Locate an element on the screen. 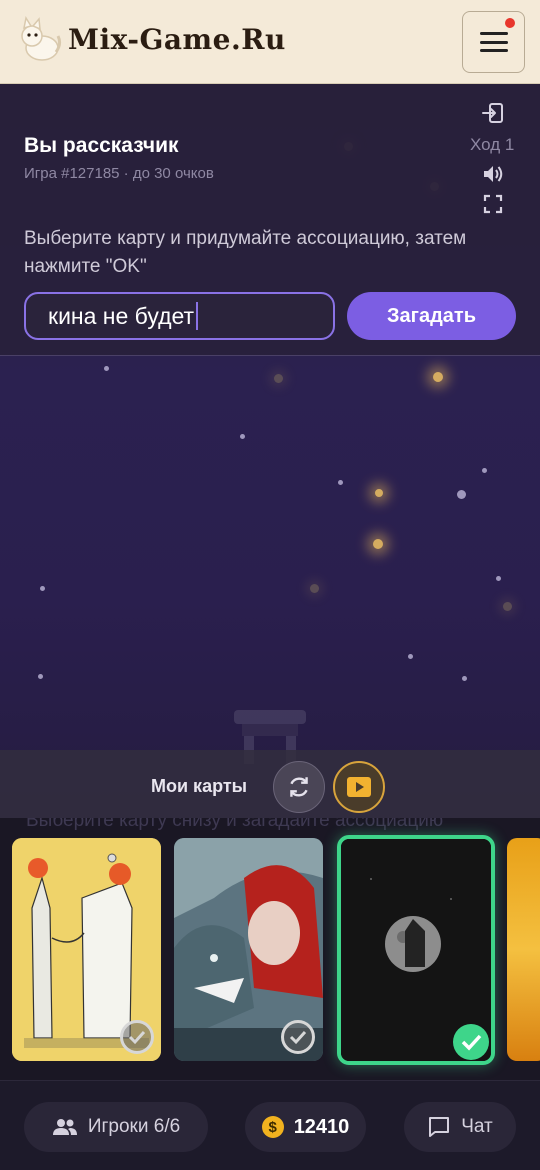 This screenshot has width=540, height=1170. watch-video-button is located at coordinates (359, 787).